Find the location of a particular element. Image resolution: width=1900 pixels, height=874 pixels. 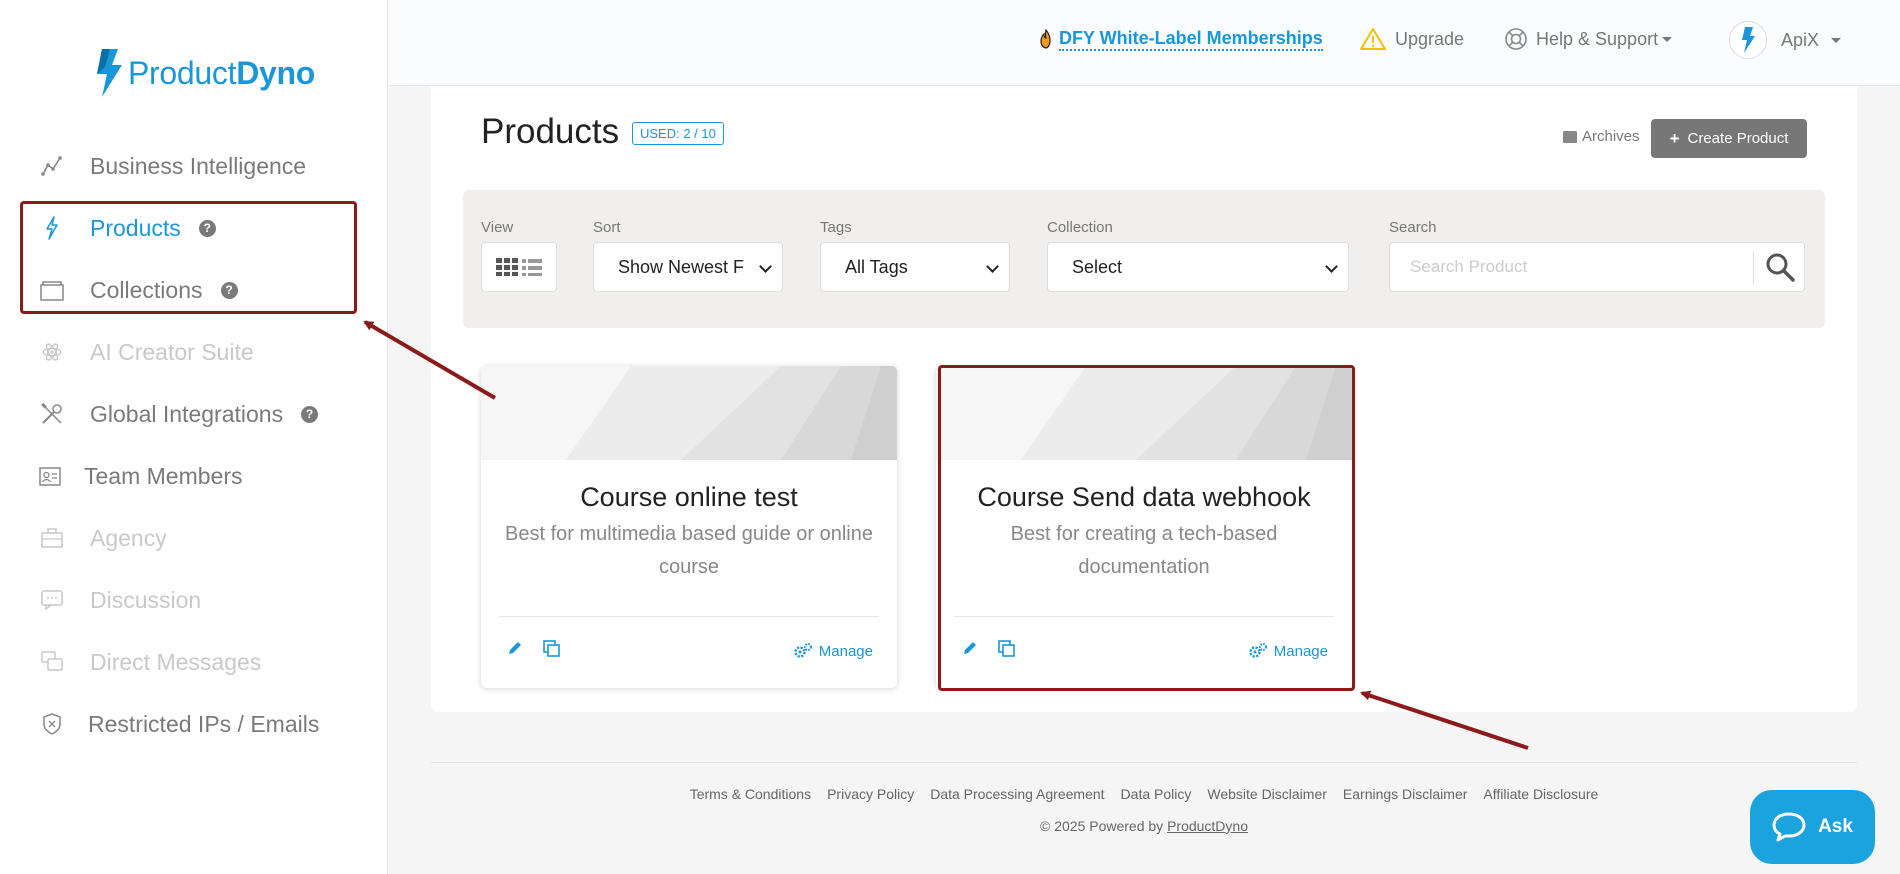

search-button is located at coordinates (1780, 267).